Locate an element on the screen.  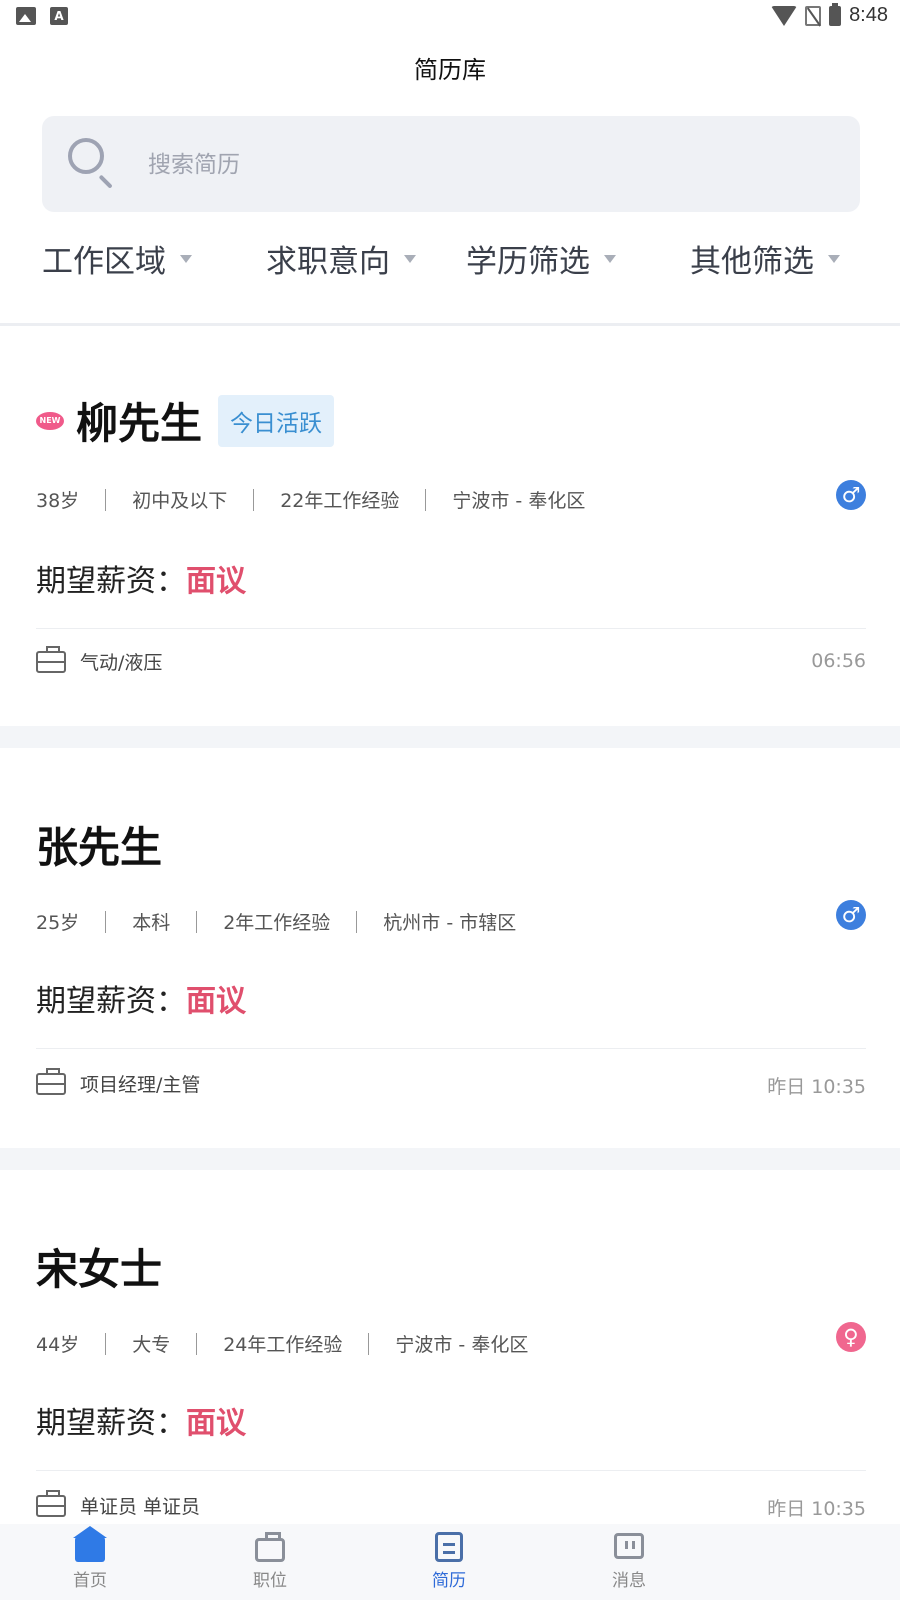
search-icon is located at coordinates (92, 164).